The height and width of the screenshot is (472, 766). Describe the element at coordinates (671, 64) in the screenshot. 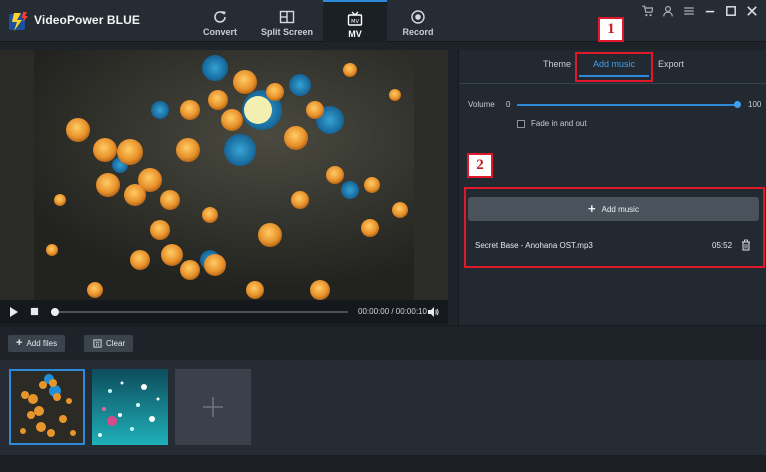

I see `tab-export: Export` at that location.